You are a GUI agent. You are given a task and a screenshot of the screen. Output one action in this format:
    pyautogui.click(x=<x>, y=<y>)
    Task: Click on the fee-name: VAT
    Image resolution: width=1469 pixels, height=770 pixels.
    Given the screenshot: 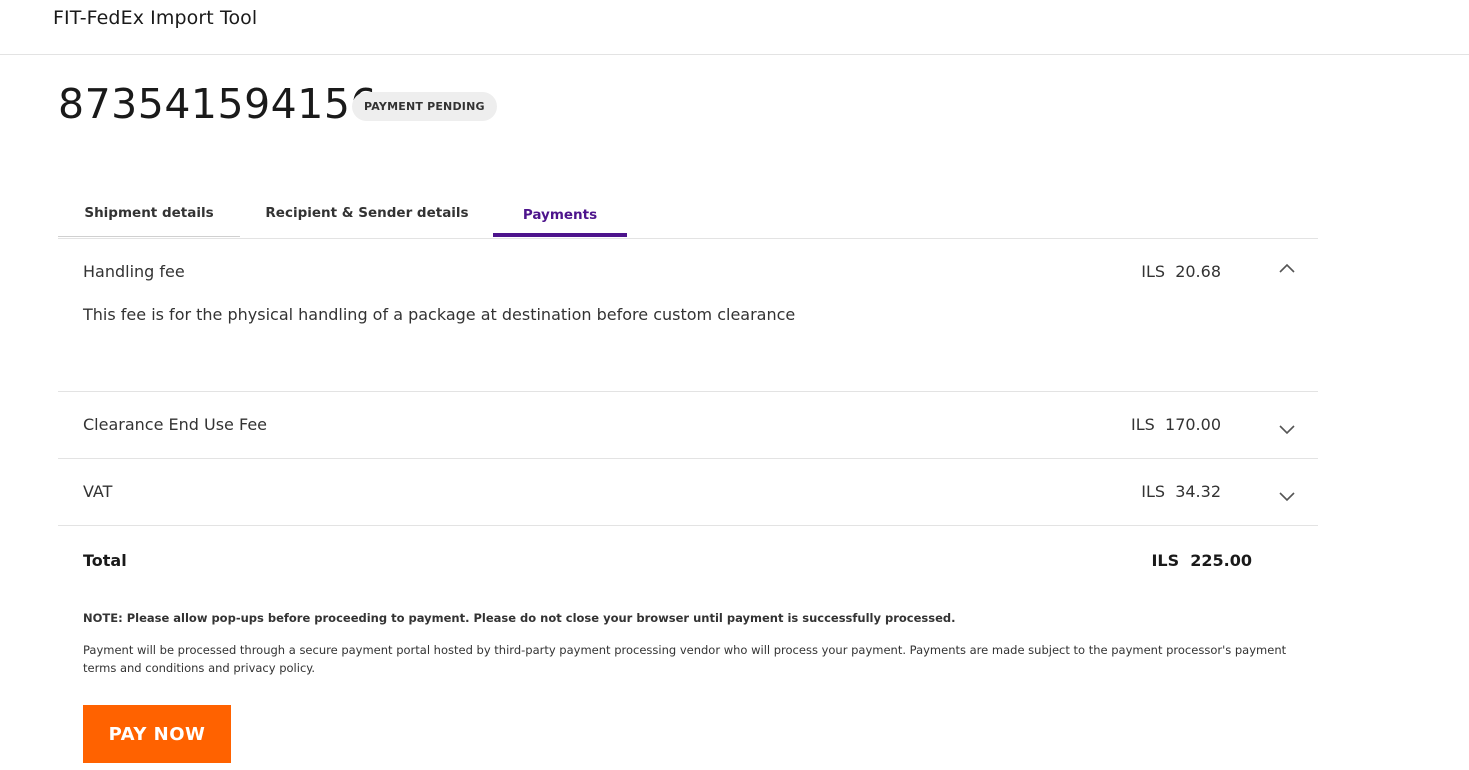 What is the action you would take?
    pyautogui.click(x=98, y=491)
    